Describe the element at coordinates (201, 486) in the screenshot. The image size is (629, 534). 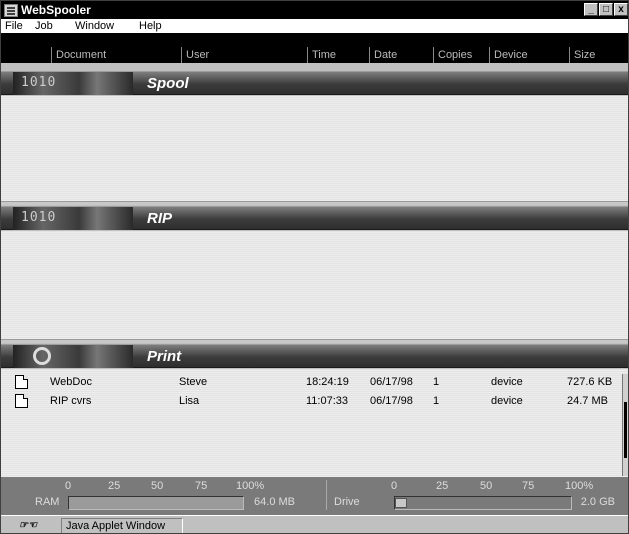
I see `ram-tick: 75` at that location.